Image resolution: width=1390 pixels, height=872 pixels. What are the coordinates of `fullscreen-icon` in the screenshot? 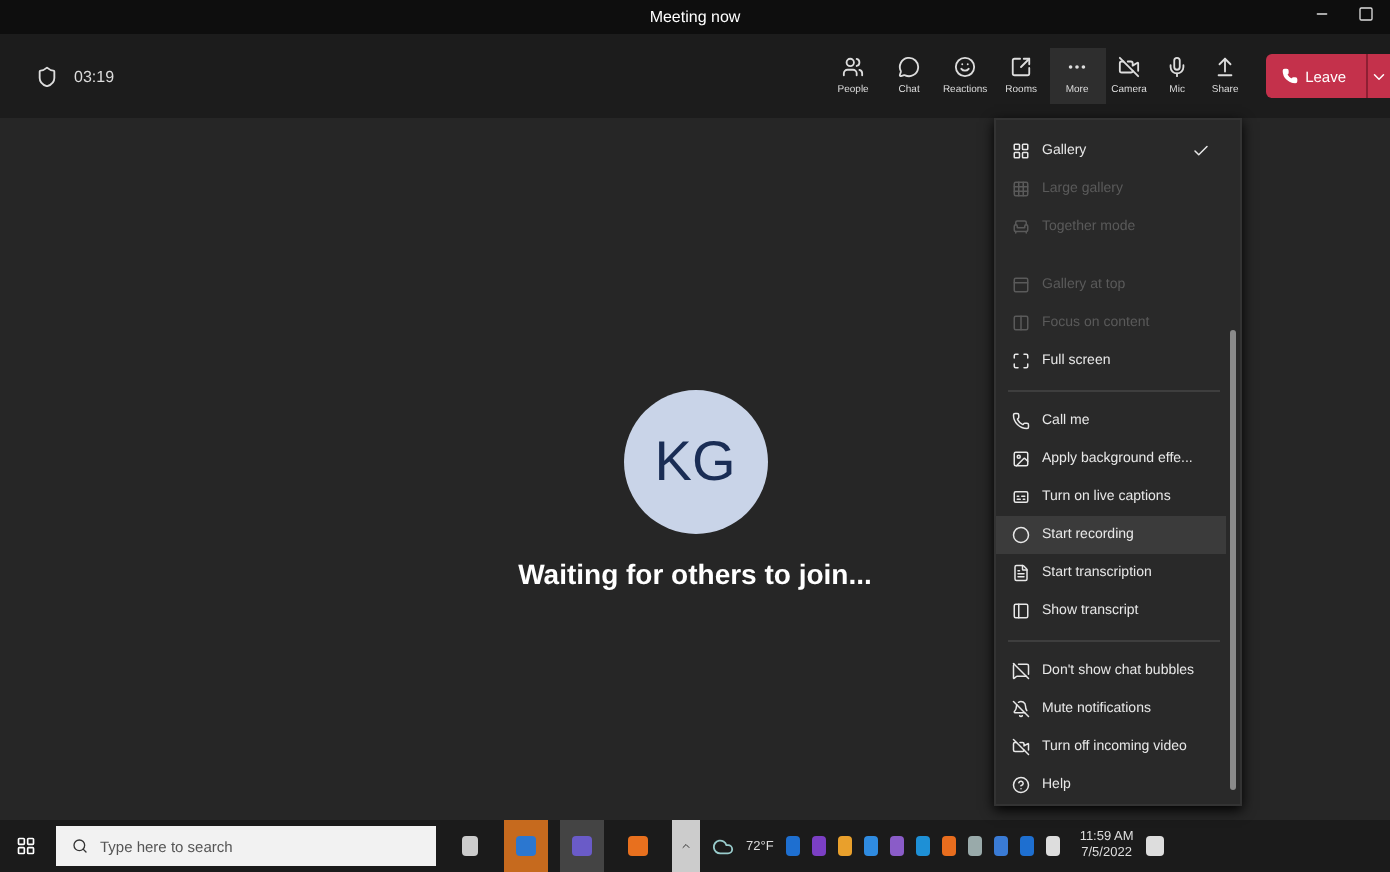 It's located at (1021, 360).